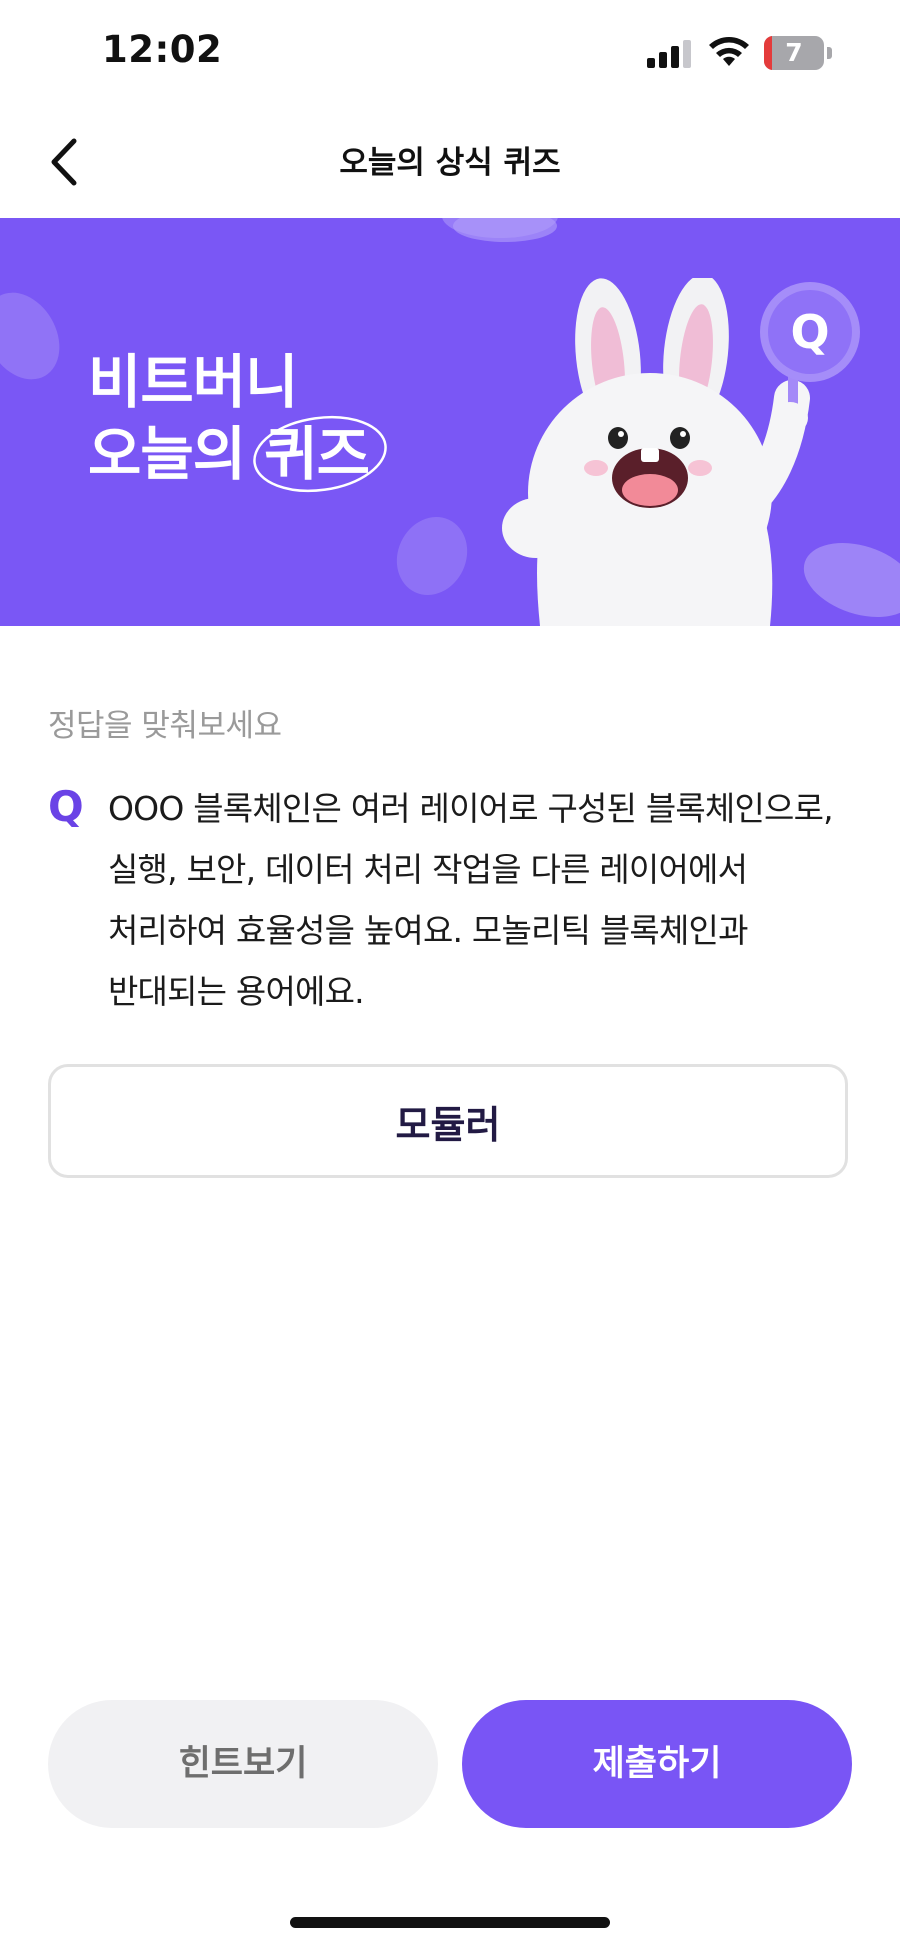 This screenshot has width=900, height=1949. I want to click on highlight-ring, so click(320, 454).